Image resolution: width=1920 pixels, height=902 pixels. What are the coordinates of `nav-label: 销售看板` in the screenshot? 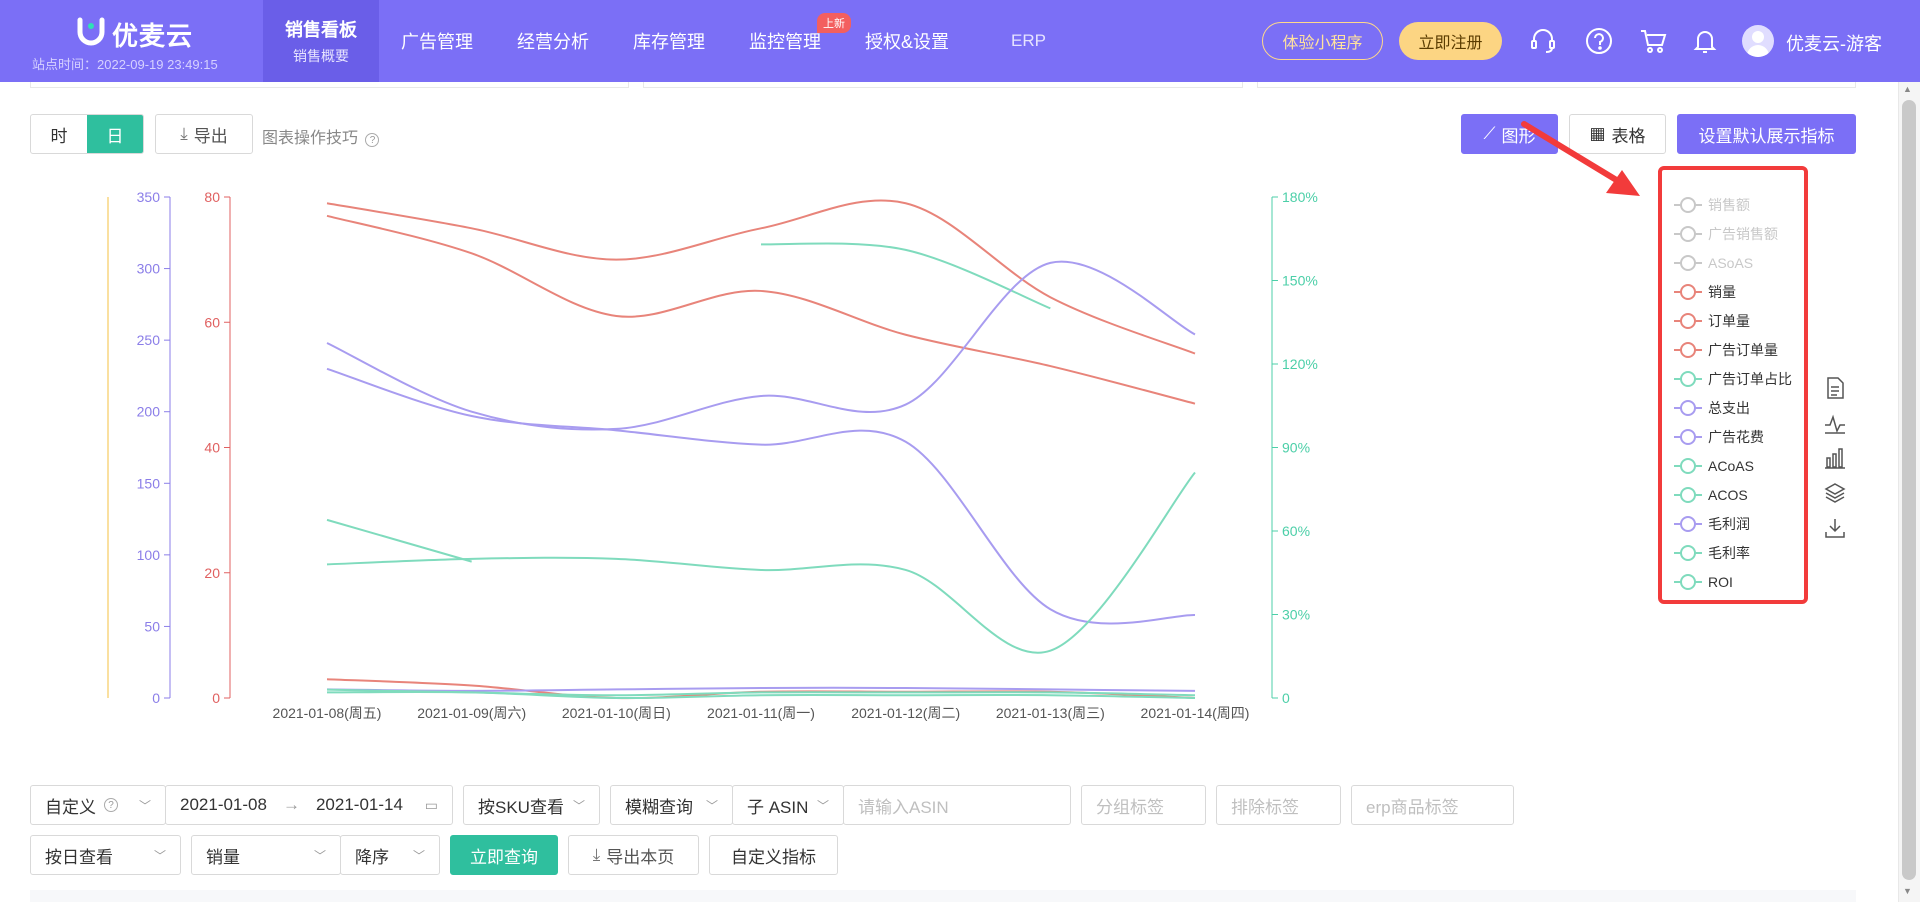 It's located at (321, 30).